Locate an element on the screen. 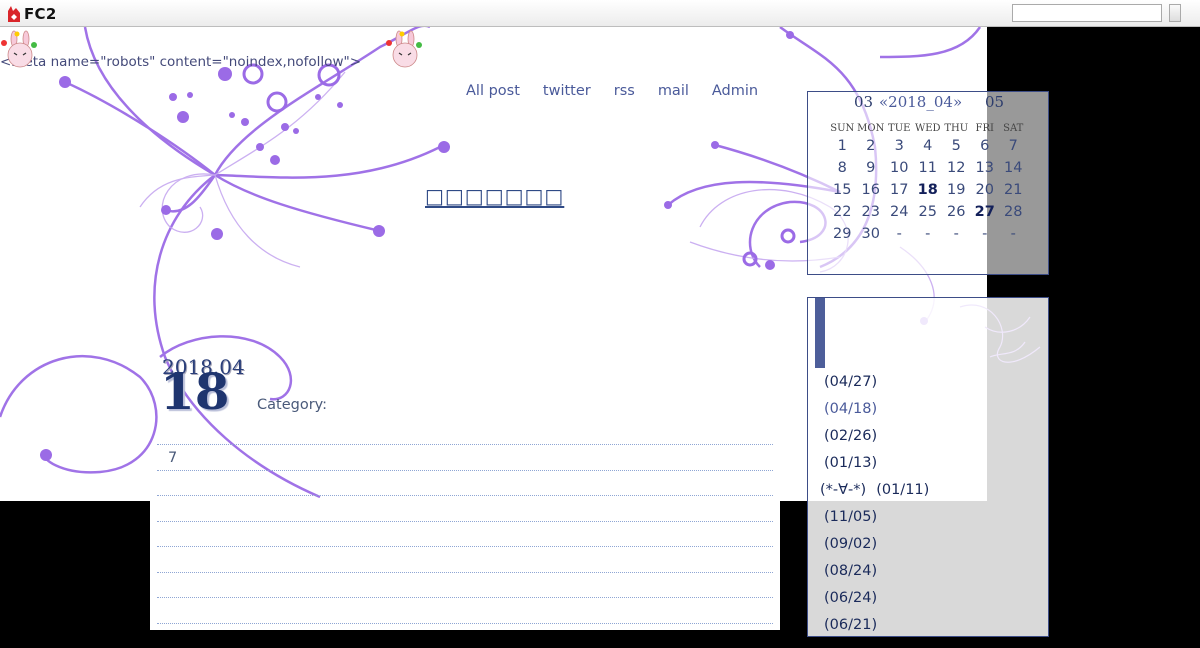  nav-rss: rss is located at coordinates (624, 91).